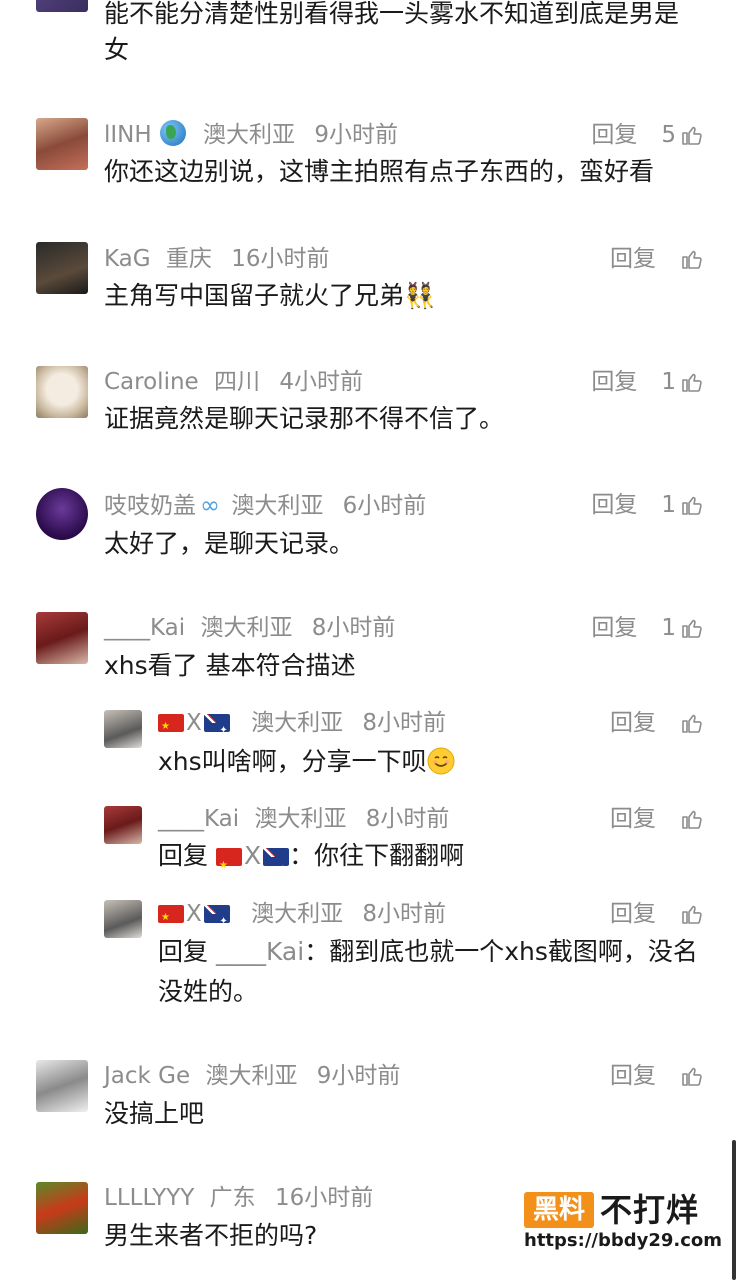 This screenshot has width=740, height=1280. I want to click on username: Jack Ge, so click(147, 1076).